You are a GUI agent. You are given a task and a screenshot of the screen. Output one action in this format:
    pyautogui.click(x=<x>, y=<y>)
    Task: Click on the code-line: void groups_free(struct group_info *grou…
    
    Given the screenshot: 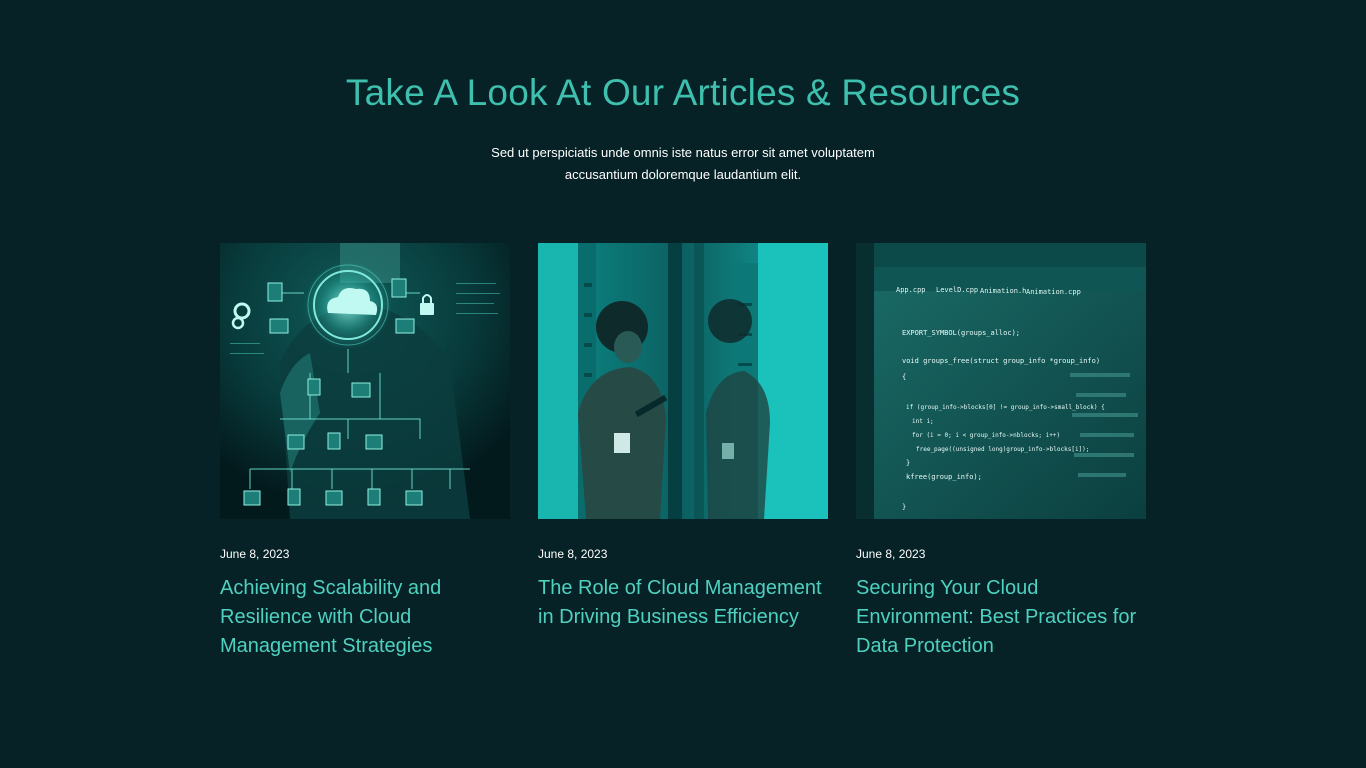 What is the action you would take?
    pyautogui.click(x=1001, y=361)
    